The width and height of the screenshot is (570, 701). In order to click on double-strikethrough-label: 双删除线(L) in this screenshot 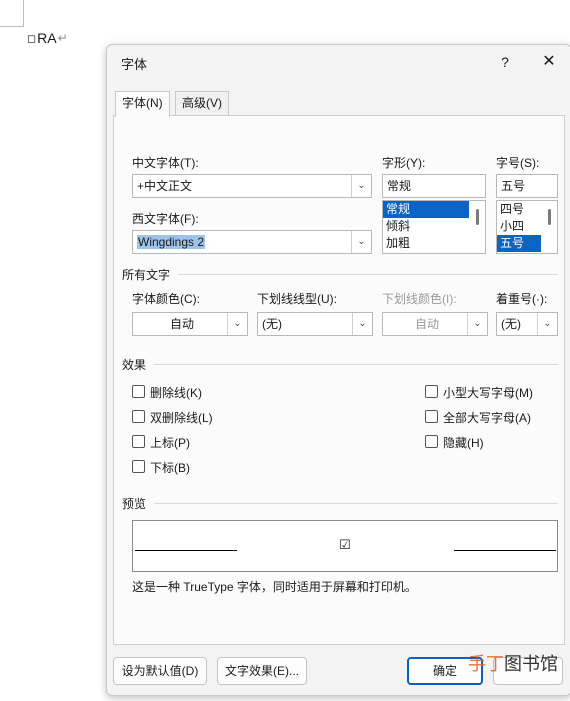, I will do `click(181, 418)`.